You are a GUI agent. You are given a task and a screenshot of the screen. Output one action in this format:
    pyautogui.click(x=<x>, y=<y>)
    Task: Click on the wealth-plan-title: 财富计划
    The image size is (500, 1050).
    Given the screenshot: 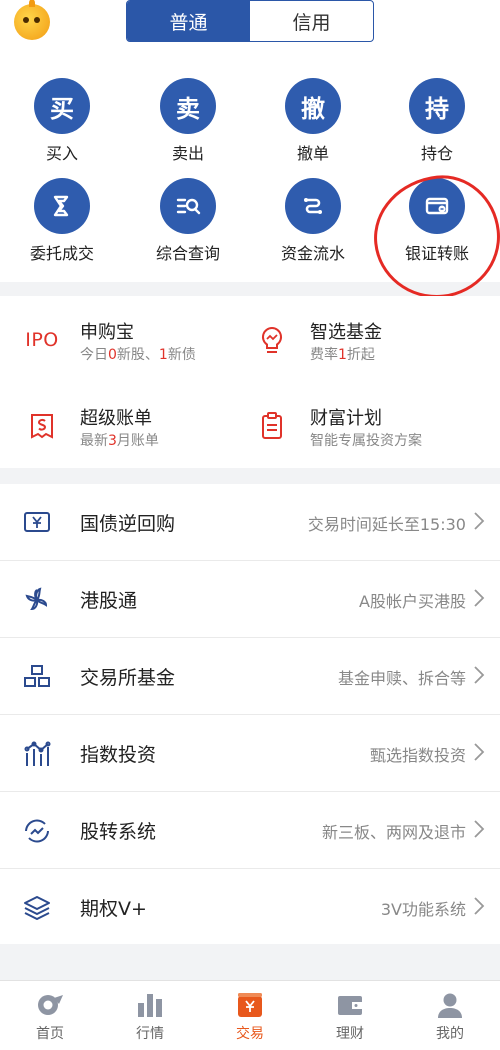 What is the action you would take?
    pyautogui.click(x=346, y=418)
    